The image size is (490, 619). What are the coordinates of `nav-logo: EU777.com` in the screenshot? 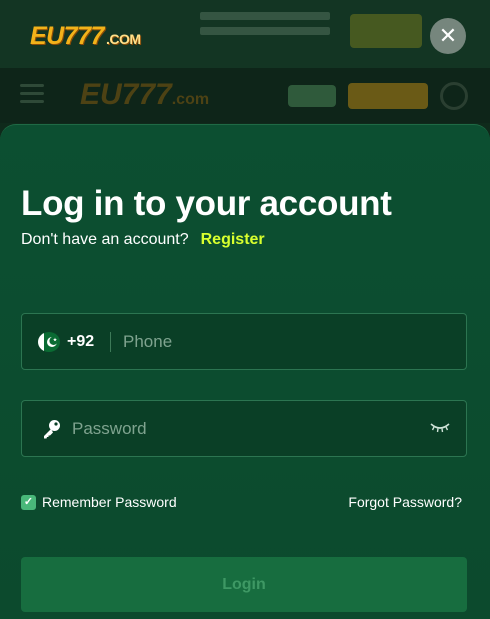 It's located at (145, 94).